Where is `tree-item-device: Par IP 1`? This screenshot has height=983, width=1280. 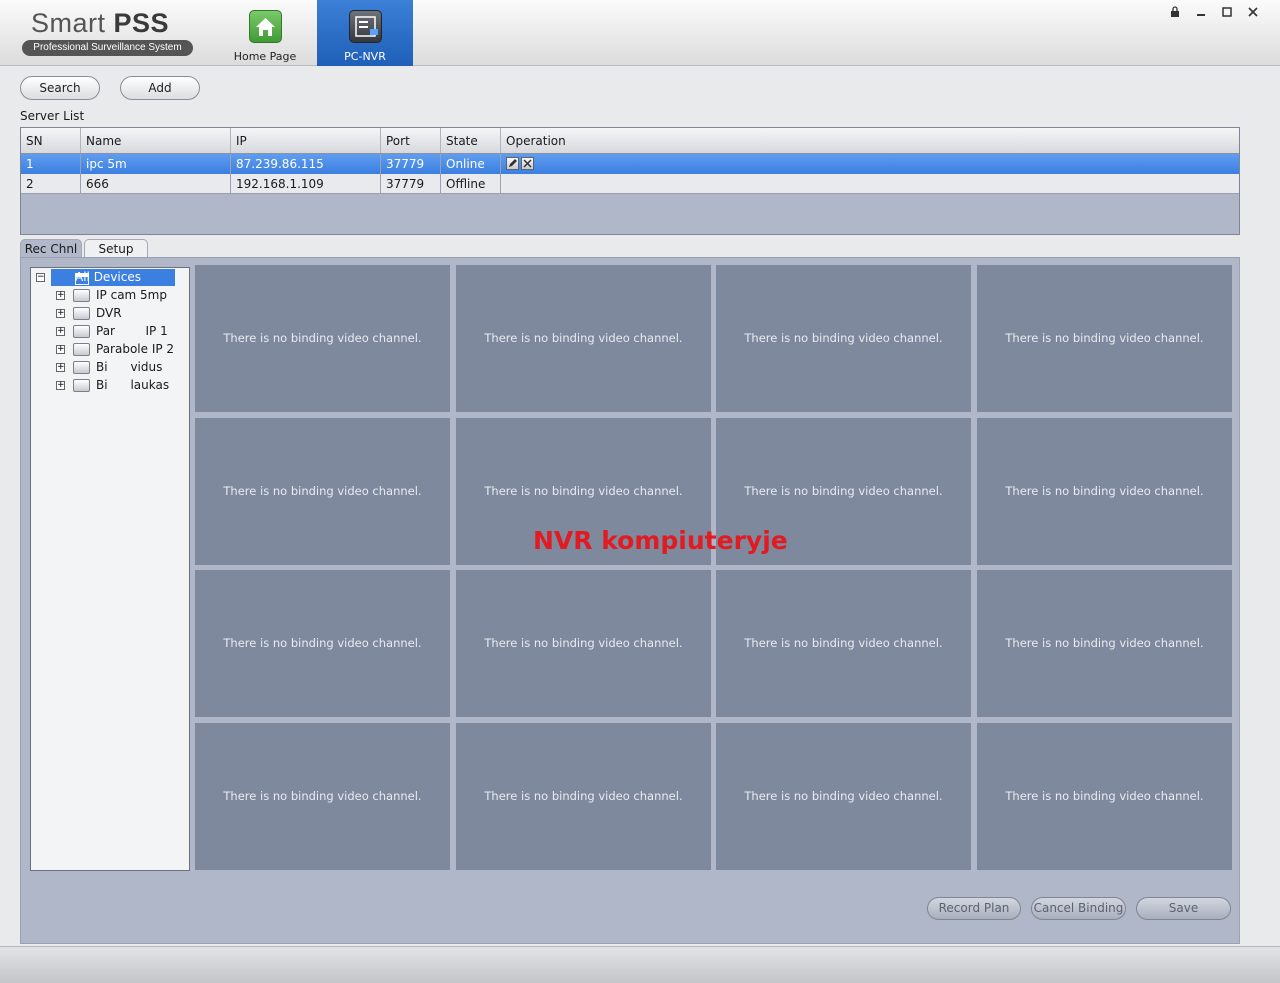
tree-item-device: Par IP 1 is located at coordinates (132, 331).